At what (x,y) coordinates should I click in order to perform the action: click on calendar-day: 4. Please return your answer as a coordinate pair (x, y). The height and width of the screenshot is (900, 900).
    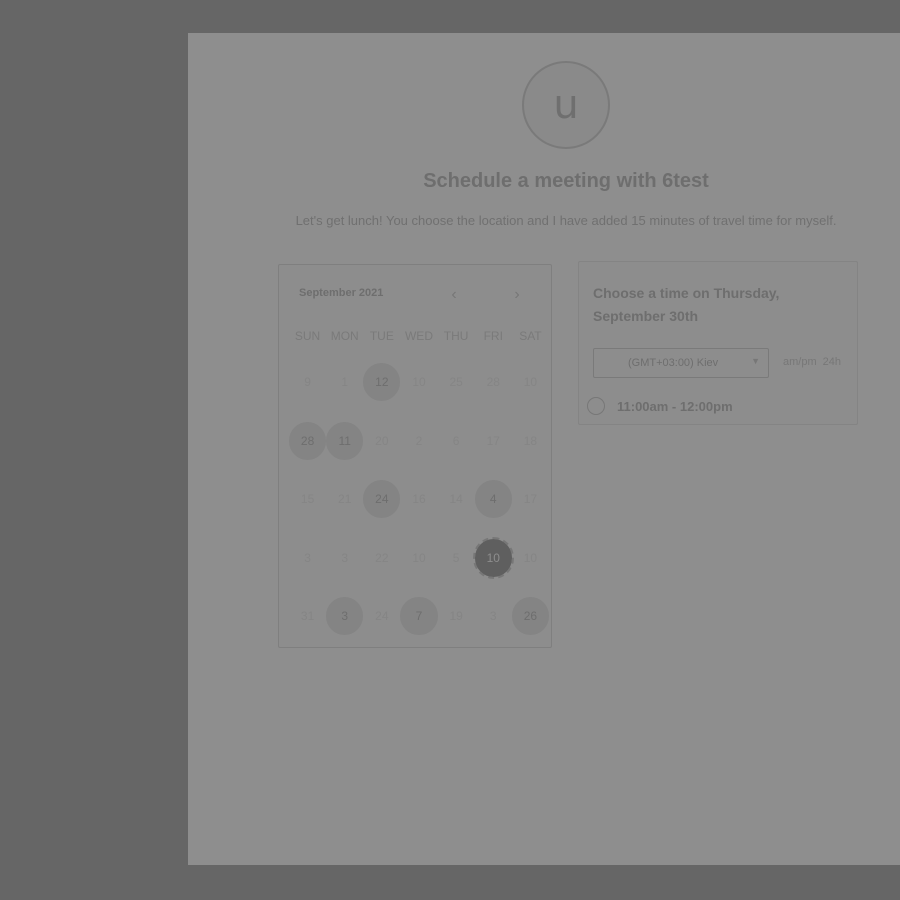
    Looking at the image, I should click on (493, 499).